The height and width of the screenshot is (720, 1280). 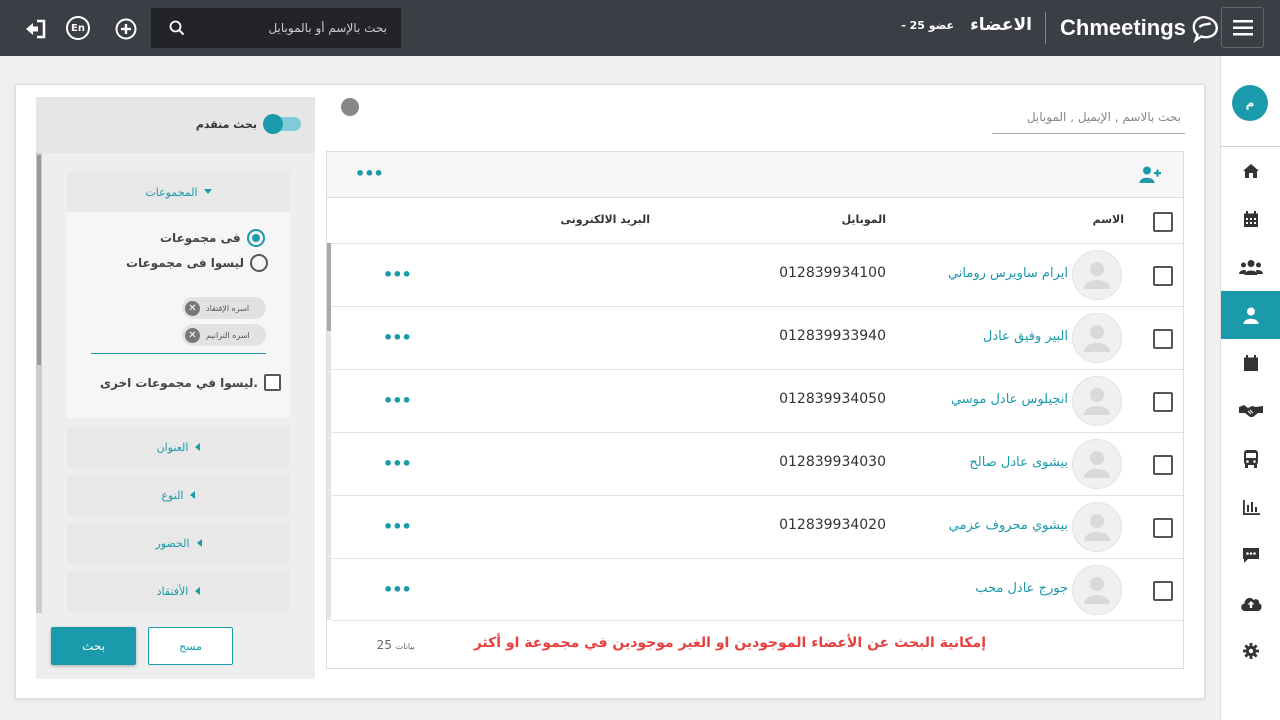 What do you see at coordinates (832, 462) in the screenshot?
I see `member-mobile: 012839934030` at bounding box center [832, 462].